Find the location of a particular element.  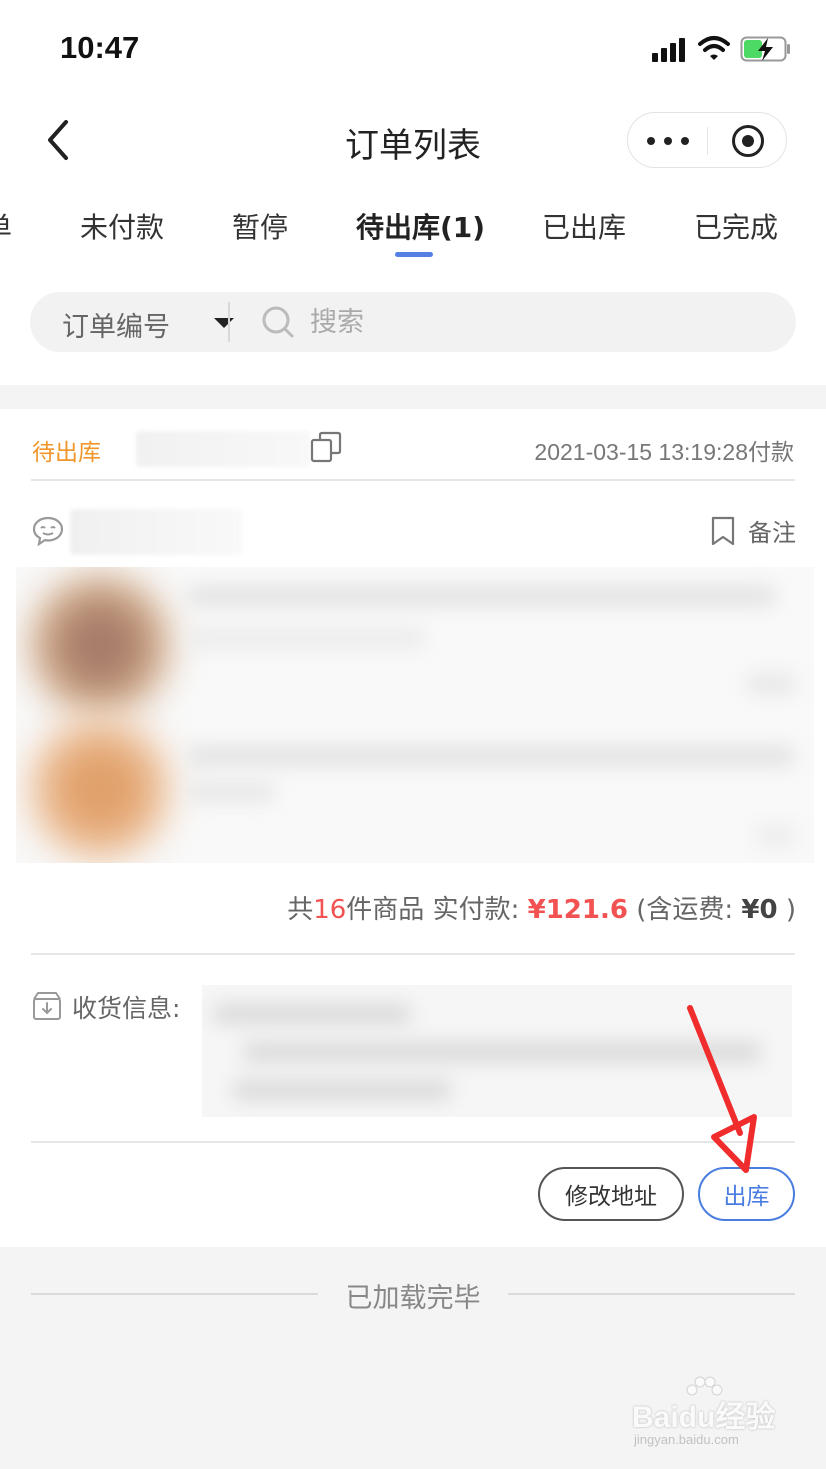

order-status: 待出库 is located at coordinates (66, 453).